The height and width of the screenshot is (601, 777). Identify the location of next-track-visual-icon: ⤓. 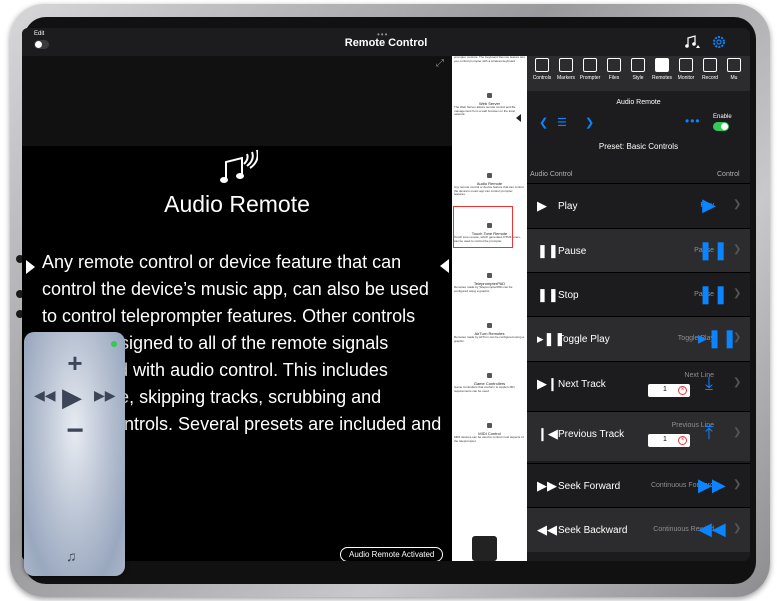
(709, 383).